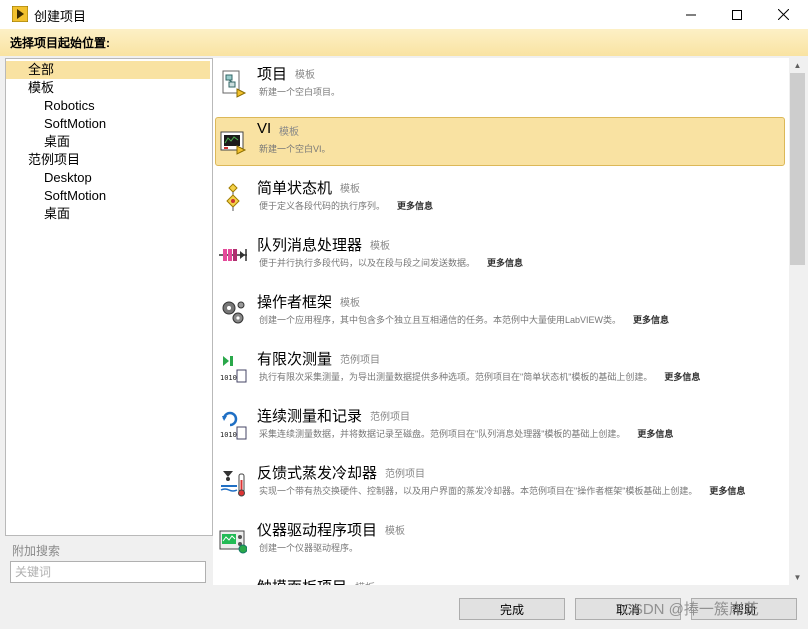 The image size is (808, 629). Describe the element at coordinates (108, 70) in the screenshot. I see `tree-item: 全部` at that location.